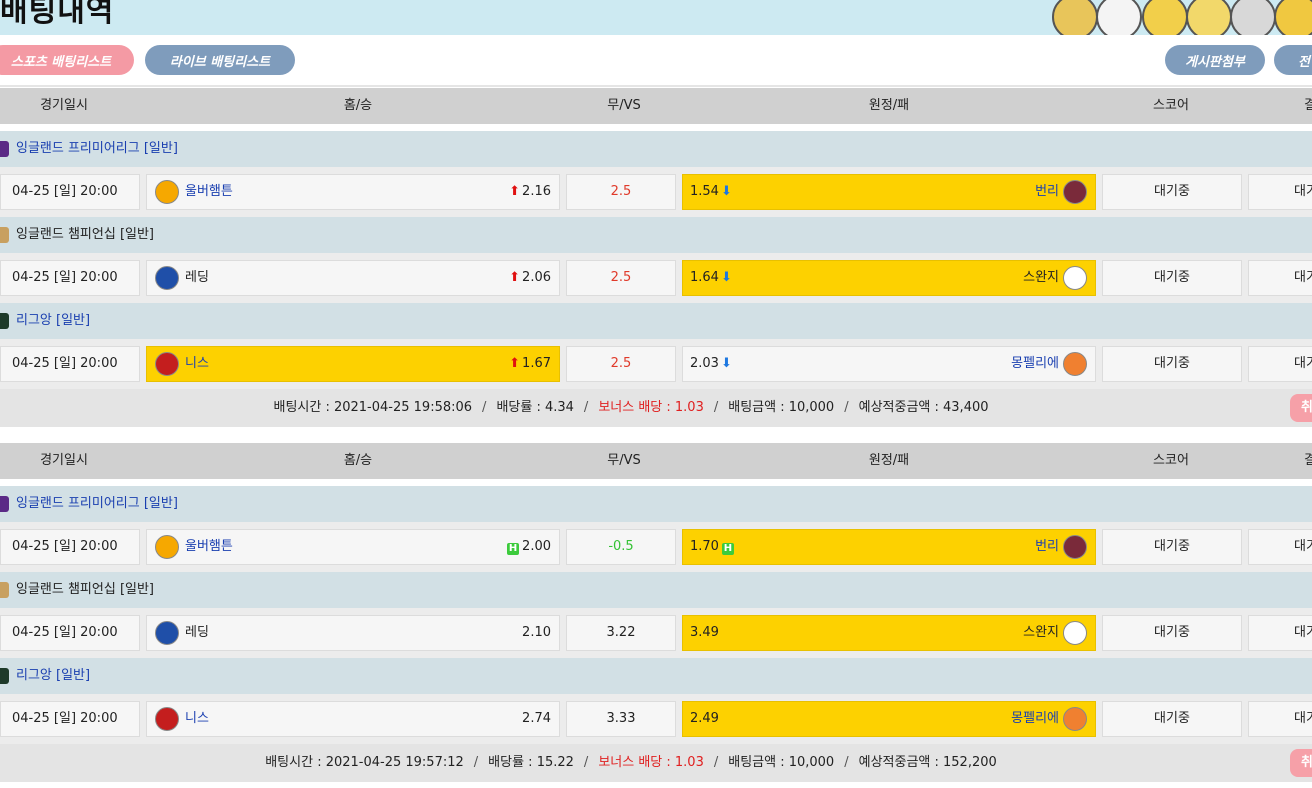 This screenshot has width=1312, height=788. I want to click on away-odds-cell: 2.03 ⬇ 몽펠리에, so click(889, 364).